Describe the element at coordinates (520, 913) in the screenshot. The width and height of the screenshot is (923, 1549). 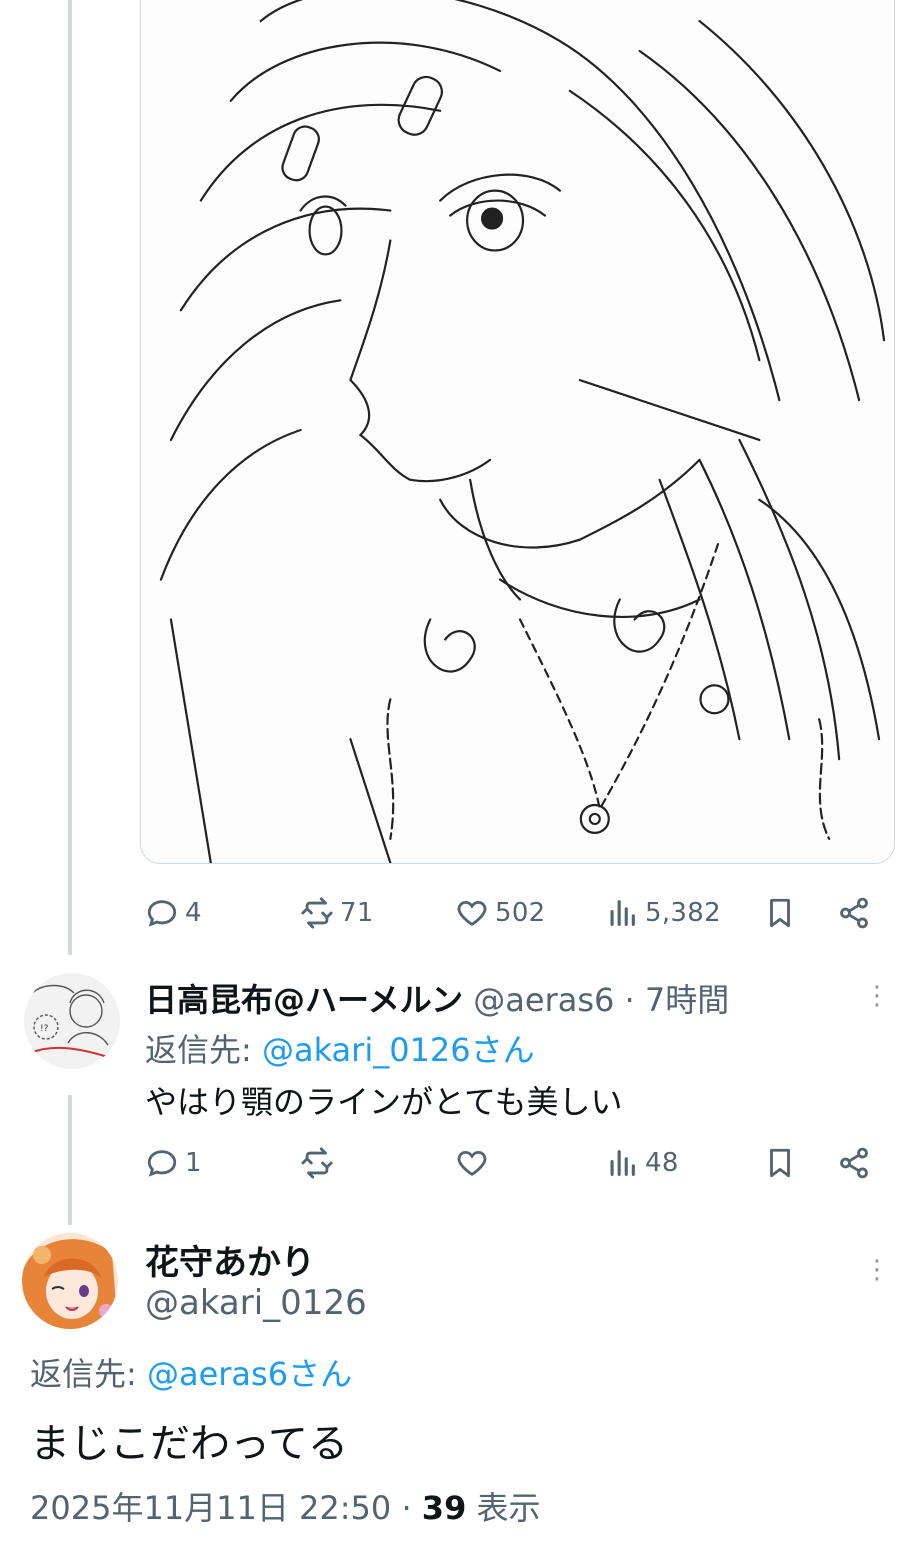
I see `like-count: 502` at that location.